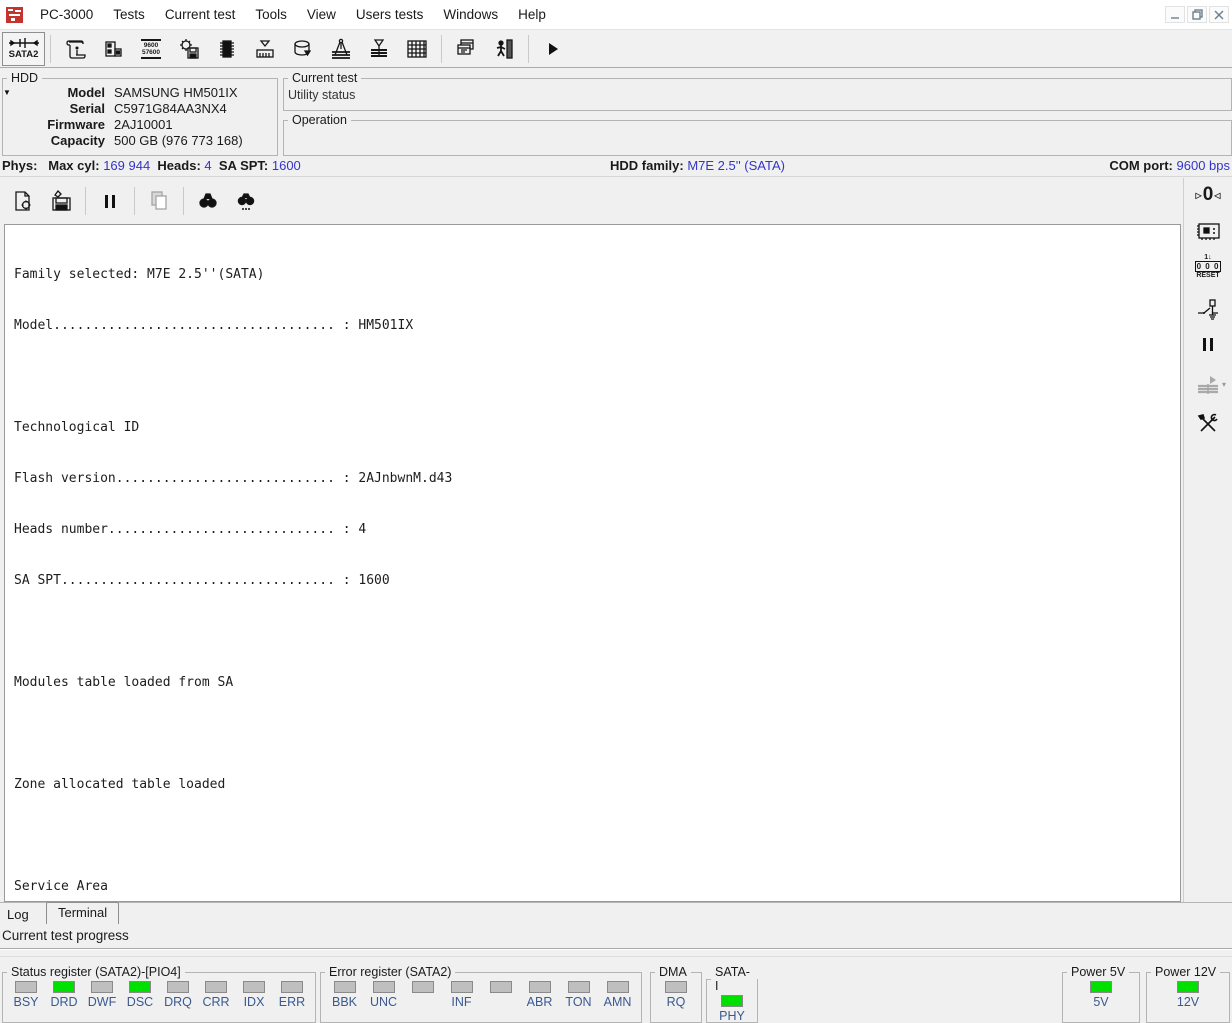 The width and height of the screenshot is (1232, 1023). What do you see at coordinates (1207, 540) in the screenshot?
I see `right-toolbar: ▷ 0 ◁ 1↓ 0 0 0 RESET ▾` at bounding box center [1207, 540].